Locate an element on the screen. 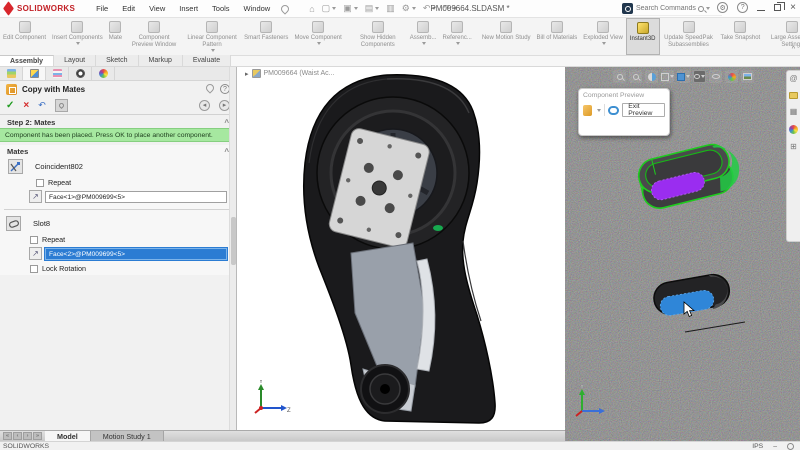 The height and width of the screenshot is (450, 800). tab-sketch: Sketch is located at coordinates (117, 60).